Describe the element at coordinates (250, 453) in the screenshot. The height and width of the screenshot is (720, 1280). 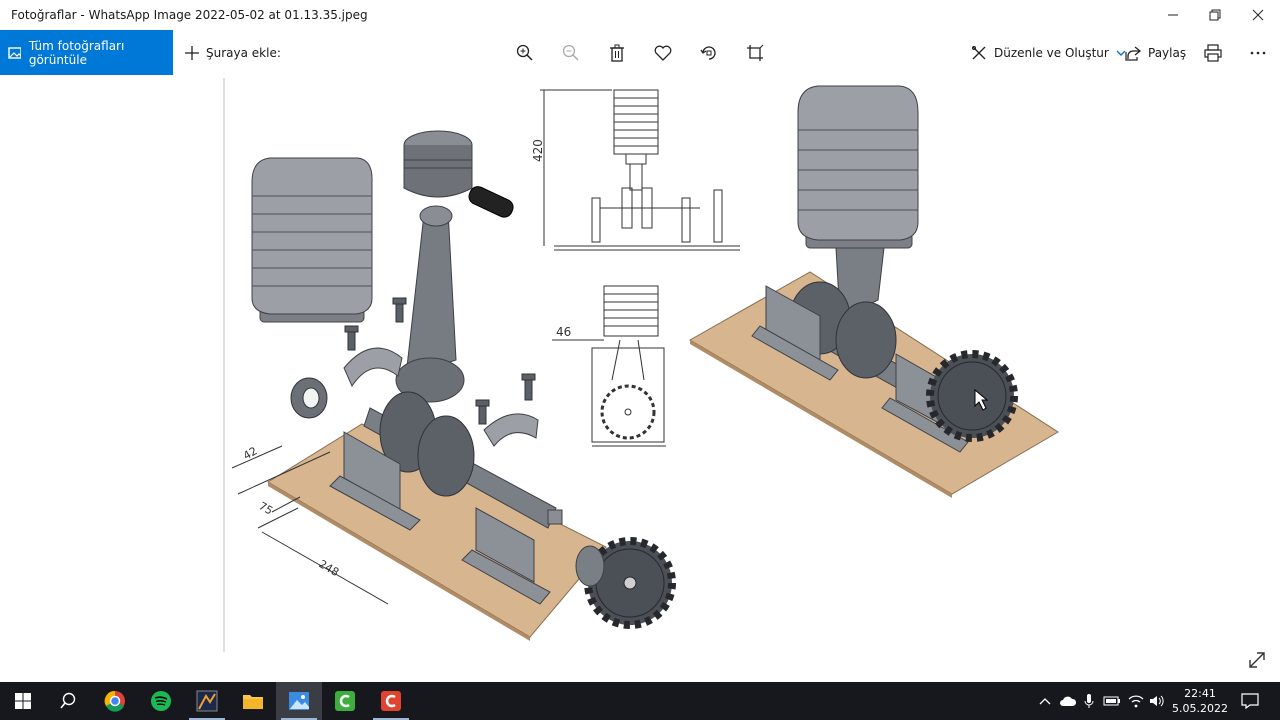
I see `dim-42-label: 42` at that location.